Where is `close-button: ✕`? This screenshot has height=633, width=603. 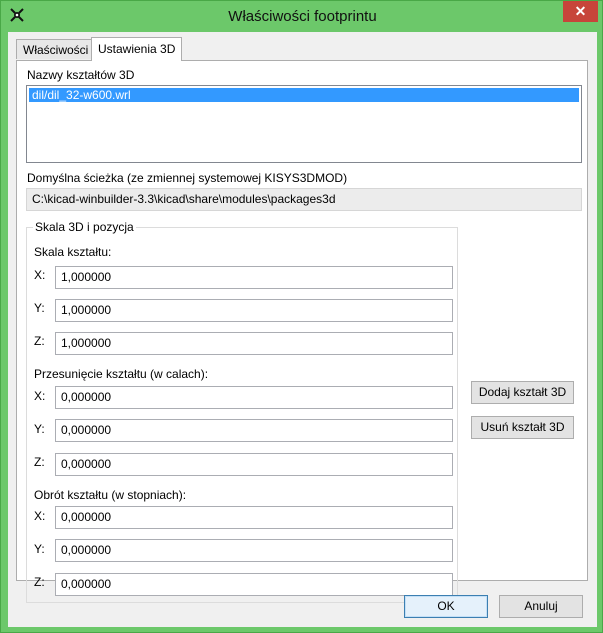 close-button: ✕ is located at coordinates (580, 11).